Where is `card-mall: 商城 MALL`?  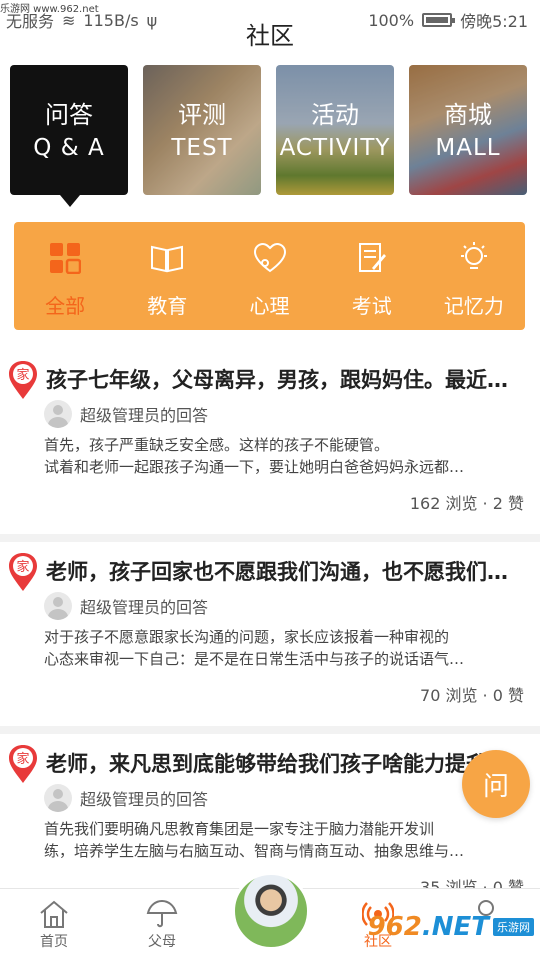 card-mall: 商城 MALL is located at coordinates (468, 130).